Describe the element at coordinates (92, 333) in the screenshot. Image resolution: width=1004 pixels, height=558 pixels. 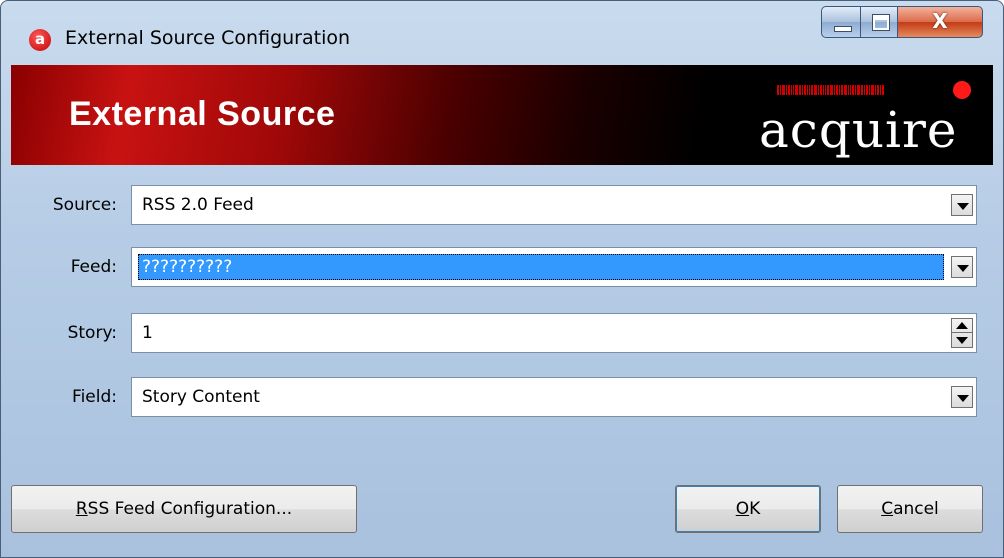
I see `story-label: Story:` at that location.